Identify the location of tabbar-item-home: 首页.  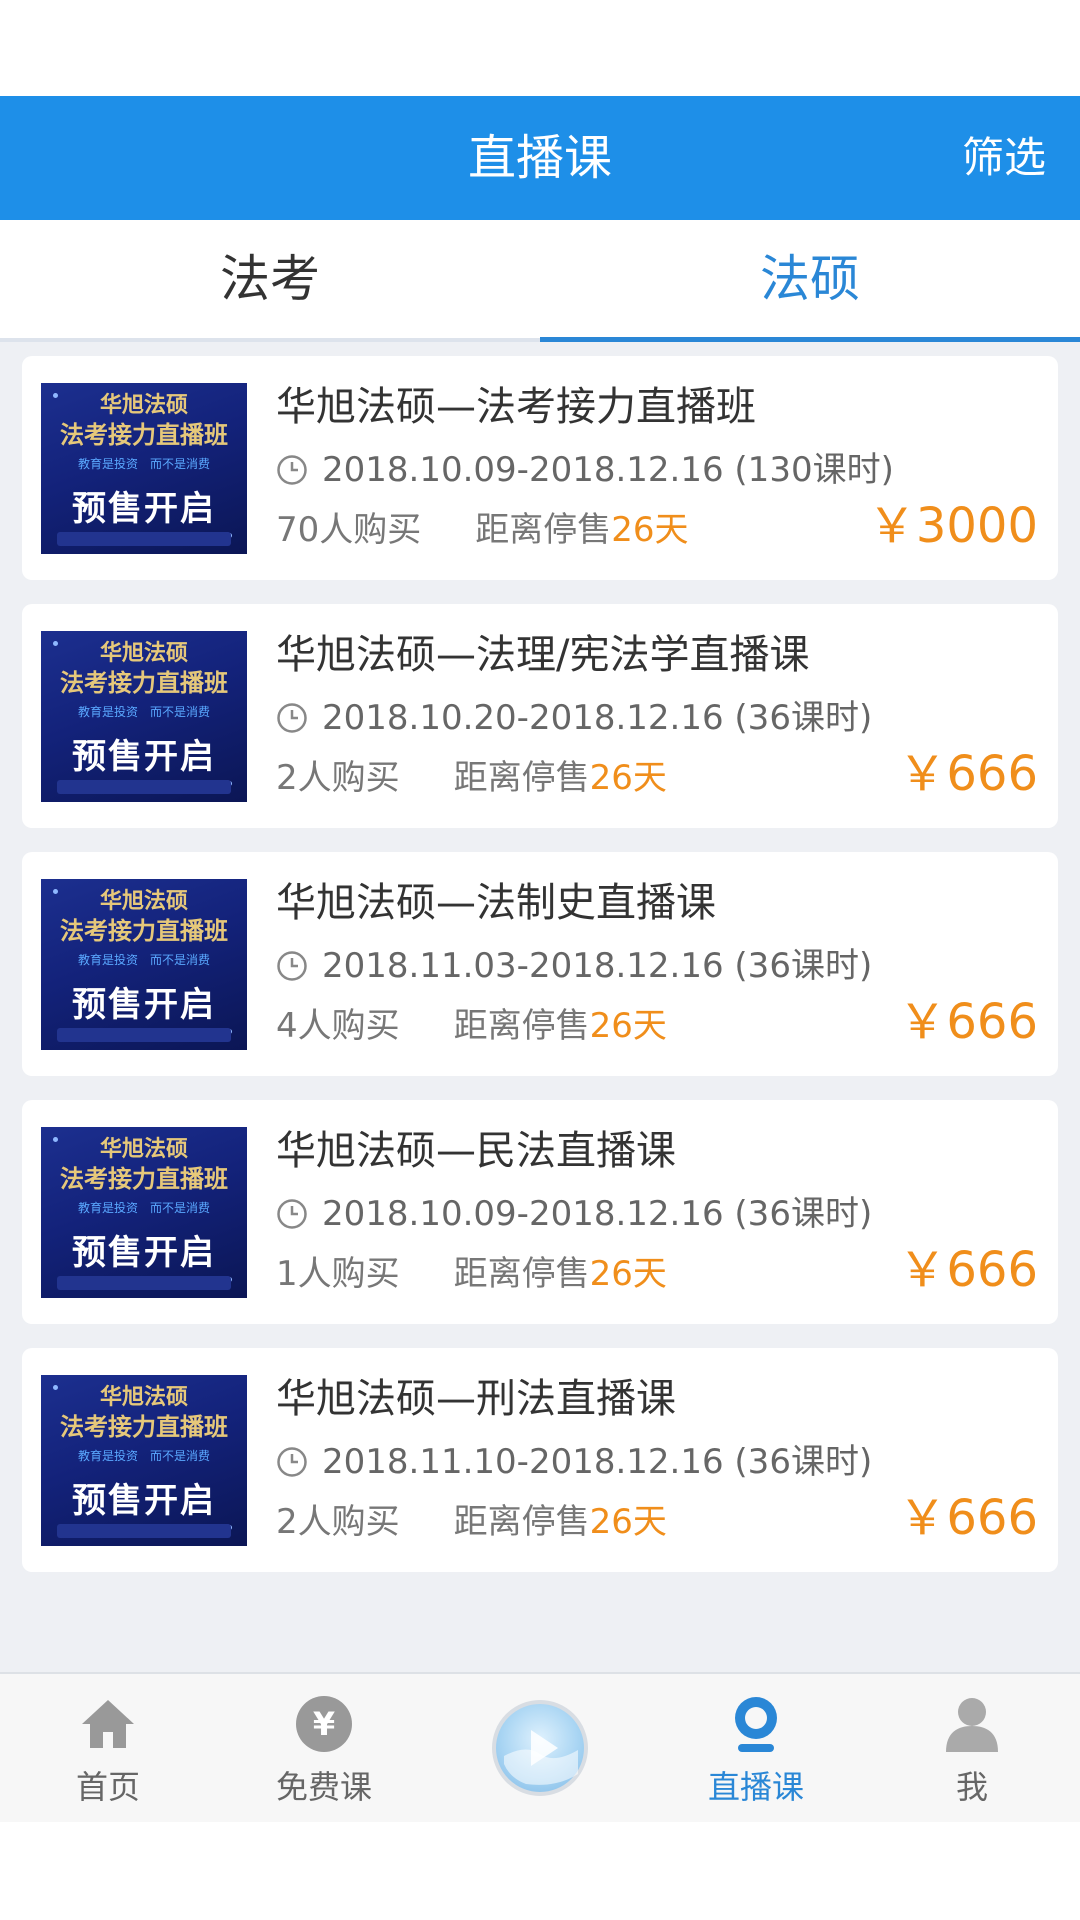
(108, 1748).